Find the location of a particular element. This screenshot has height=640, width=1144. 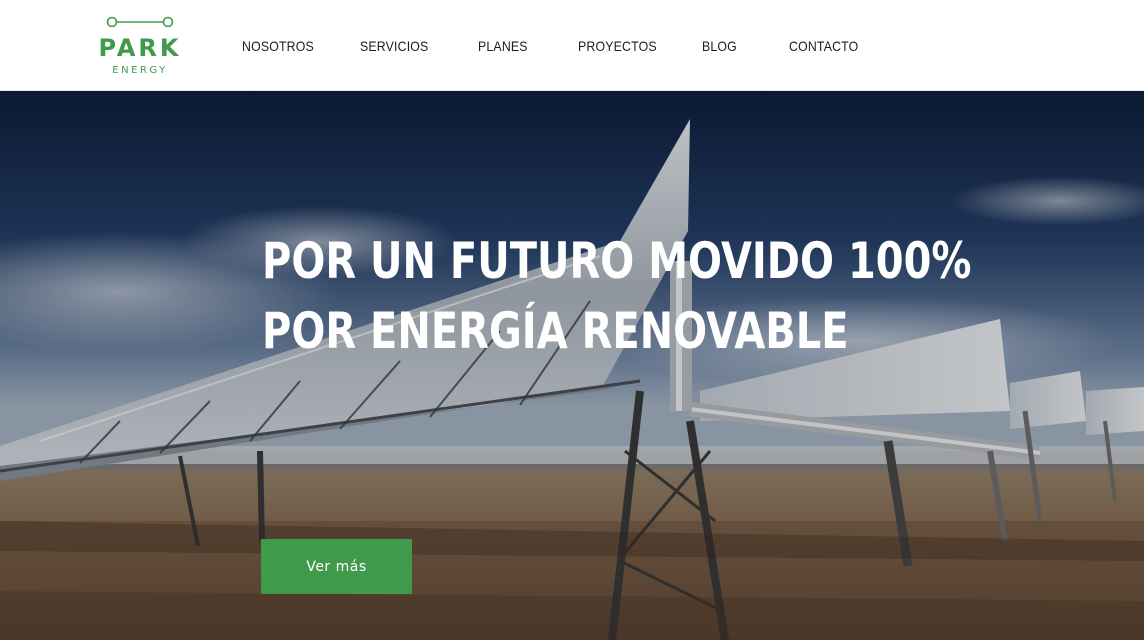

hero-title-line-1: POR UN FUTURO MOVIDO 100% is located at coordinates (617, 261).